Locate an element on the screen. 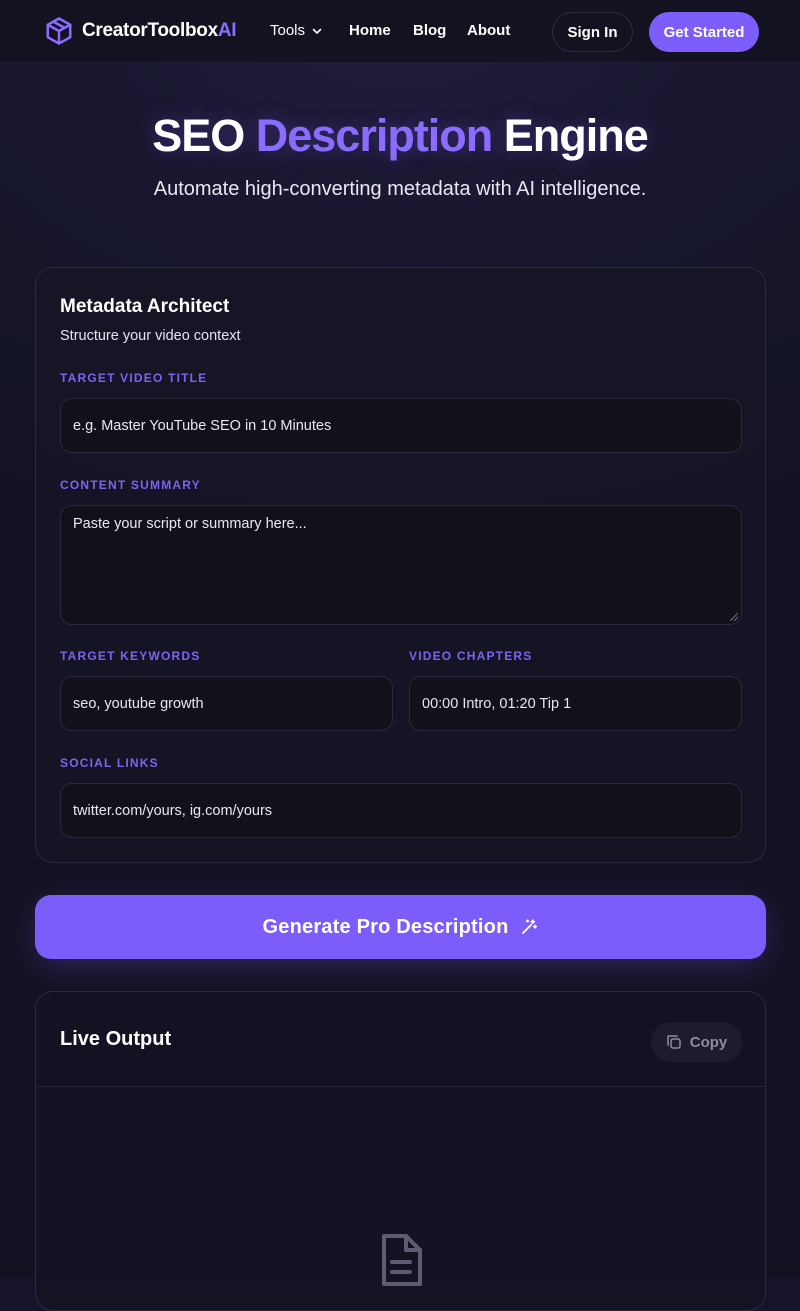 The width and height of the screenshot is (800, 1311). brand-logo: CreatorToolboxAI is located at coordinates (140, 31).